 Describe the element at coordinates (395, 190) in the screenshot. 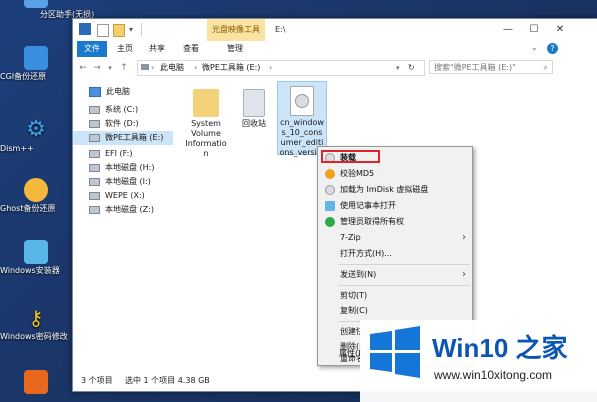

I see `menu-item-imdisk: 加载为 ImDisk 虚拟磁盘` at that location.